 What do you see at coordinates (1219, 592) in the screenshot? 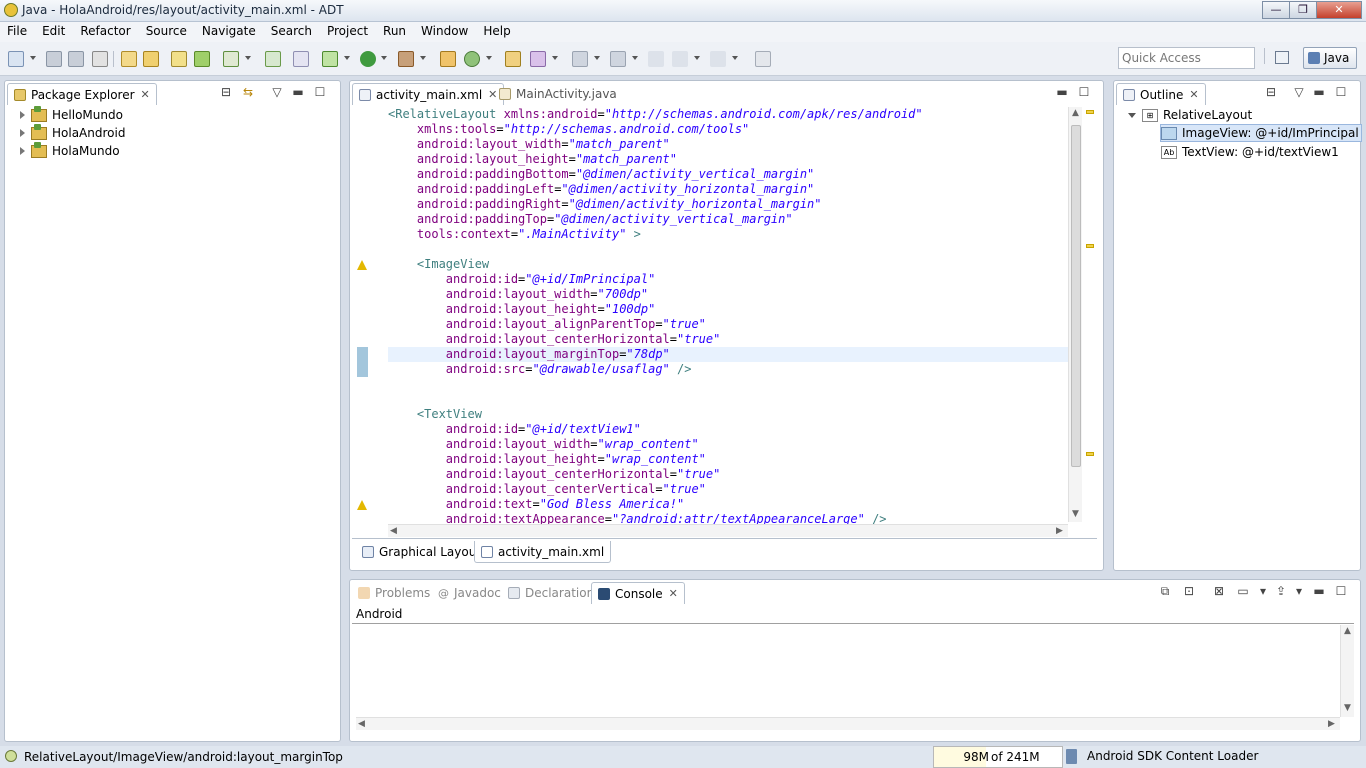
I see `pin-console-icon: ⊠` at bounding box center [1219, 592].